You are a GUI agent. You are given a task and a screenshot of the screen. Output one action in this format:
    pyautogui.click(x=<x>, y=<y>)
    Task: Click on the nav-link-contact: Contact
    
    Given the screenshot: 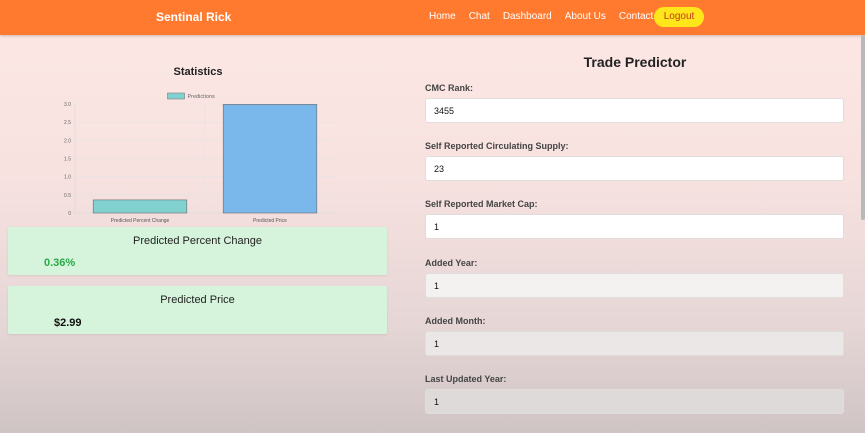 What is the action you would take?
    pyautogui.click(x=636, y=16)
    